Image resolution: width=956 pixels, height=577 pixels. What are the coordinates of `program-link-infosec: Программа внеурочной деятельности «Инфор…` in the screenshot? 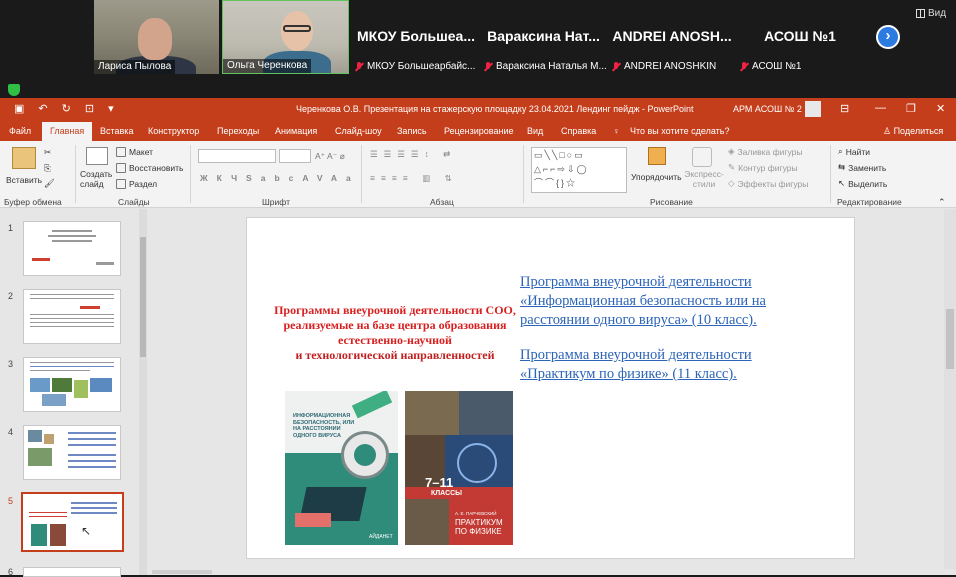 It's located at (643, 301).